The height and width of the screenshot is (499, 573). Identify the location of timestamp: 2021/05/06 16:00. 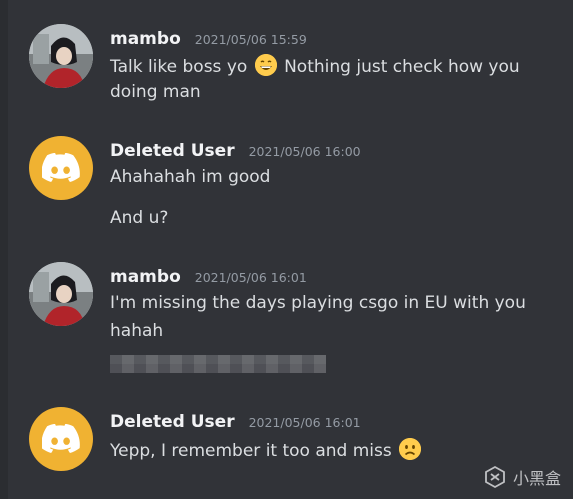
(305, 151).